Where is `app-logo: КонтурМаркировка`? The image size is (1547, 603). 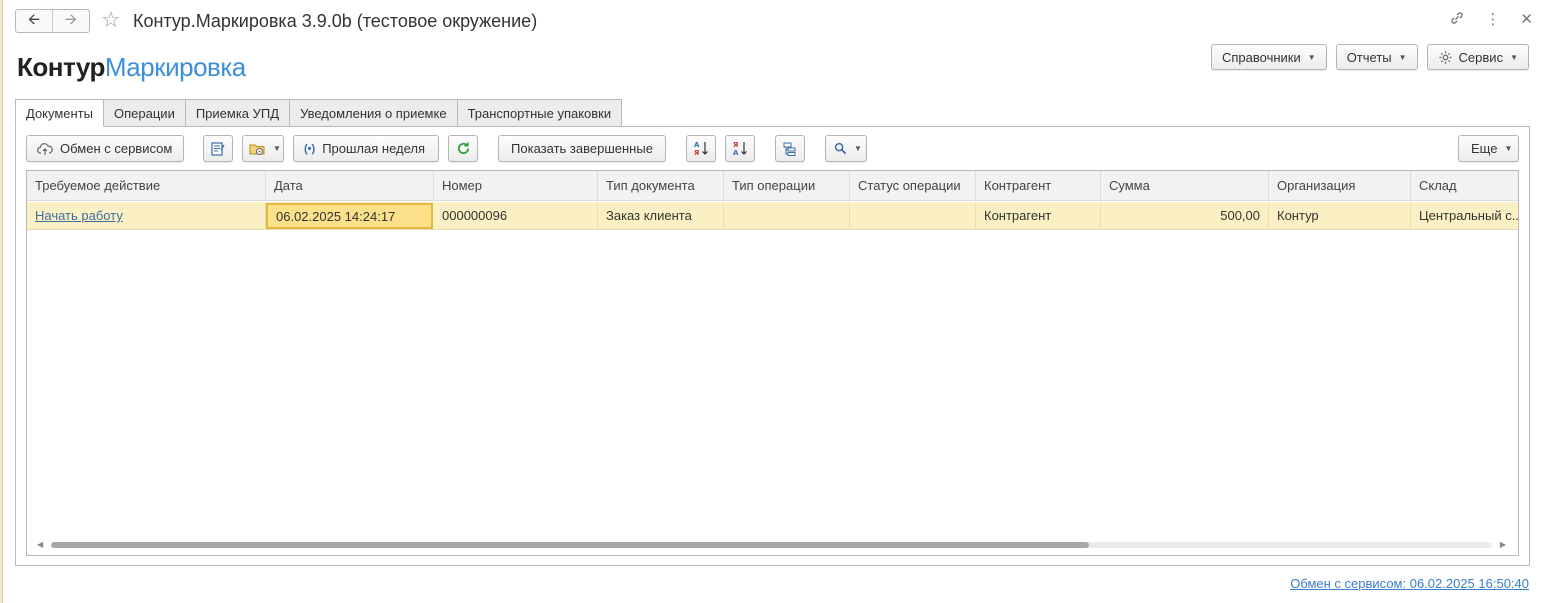
app-logo: КонтурМаркировка is located at coordinates (131, 67).